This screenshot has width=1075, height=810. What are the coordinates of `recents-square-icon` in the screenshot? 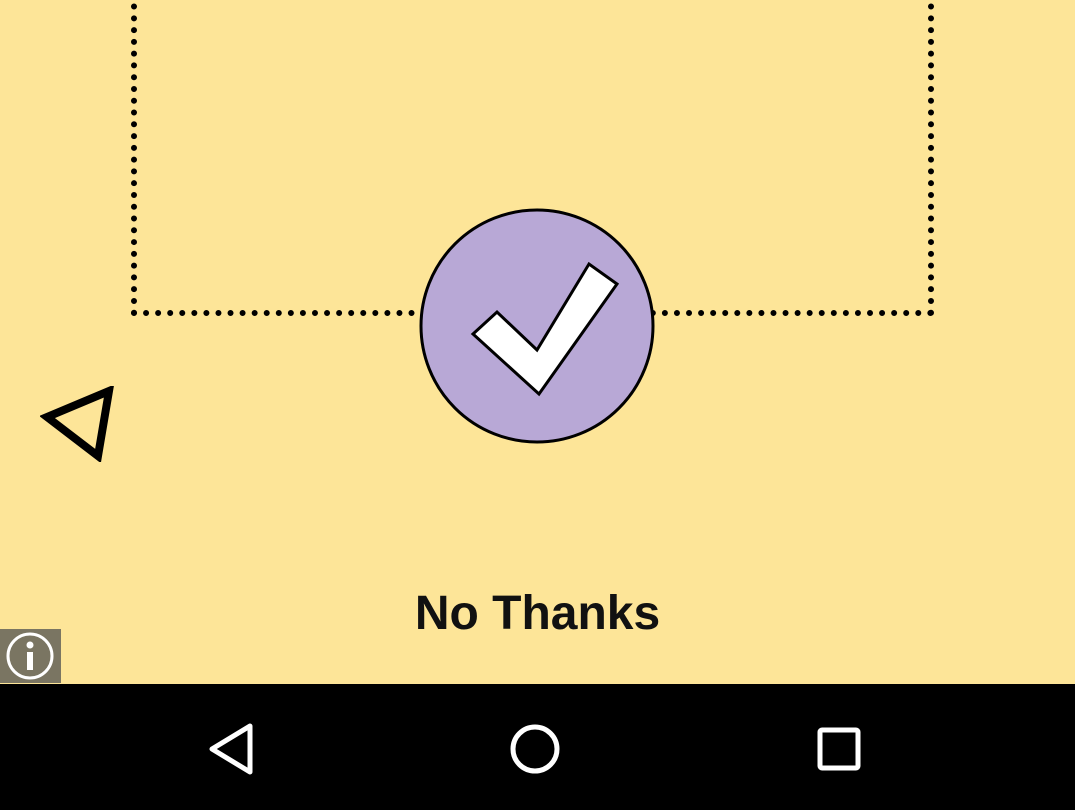 It's located at (839, 749).